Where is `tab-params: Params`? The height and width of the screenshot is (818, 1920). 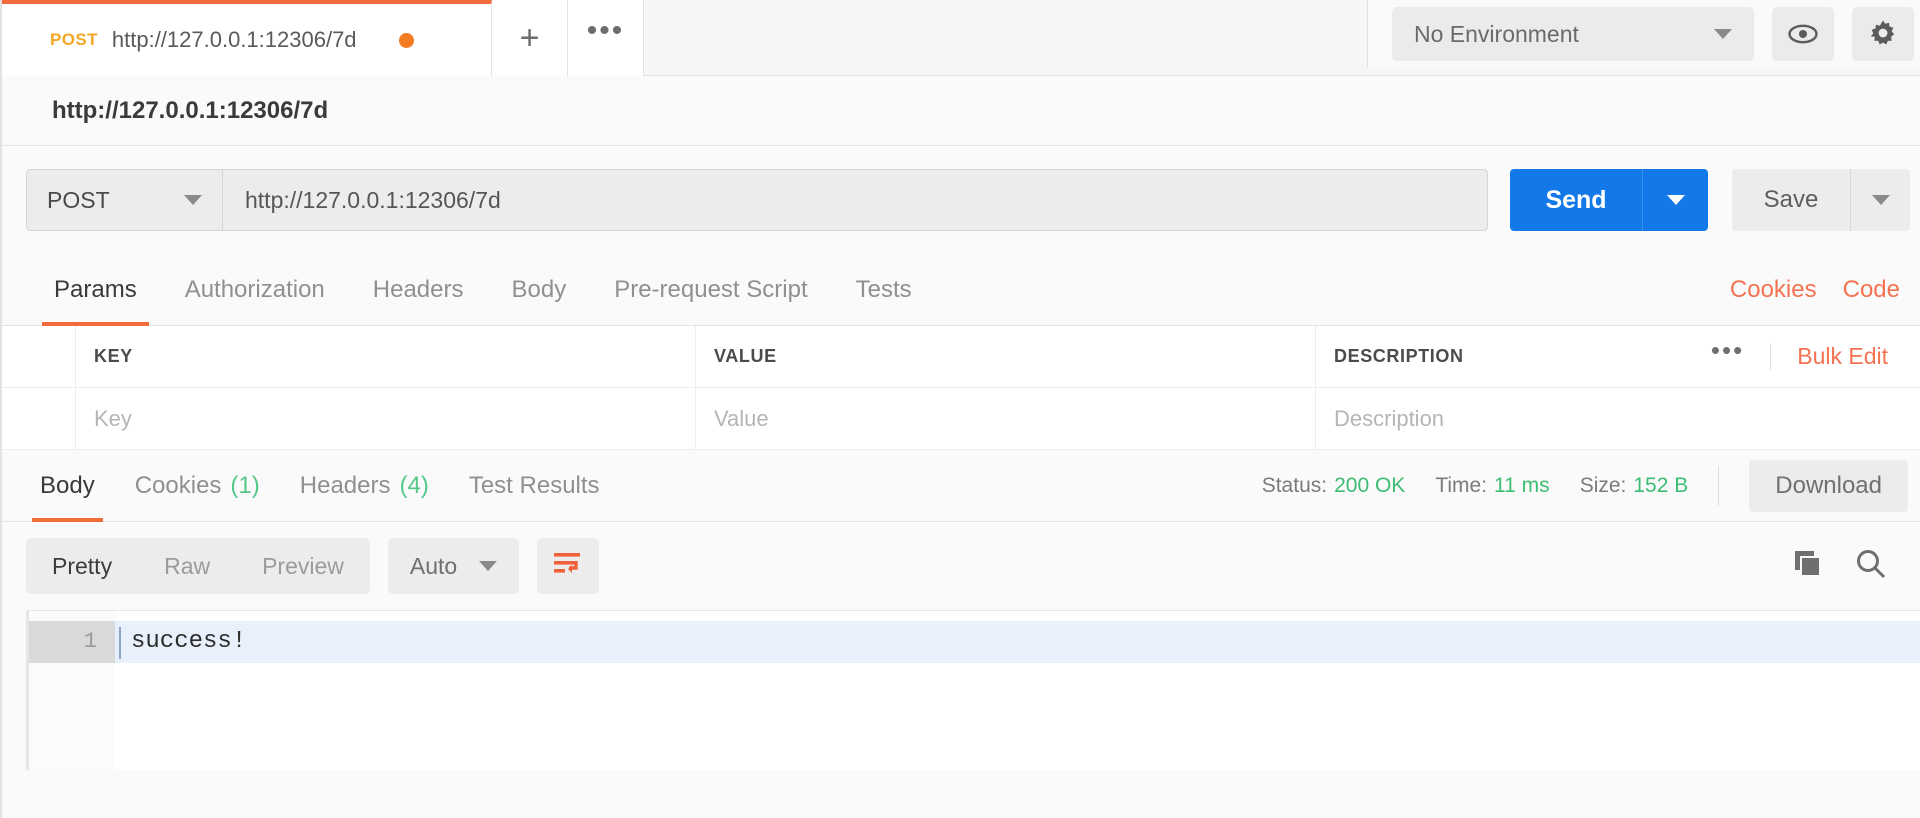 tab-params: Params is located at coordinates (95, 290).